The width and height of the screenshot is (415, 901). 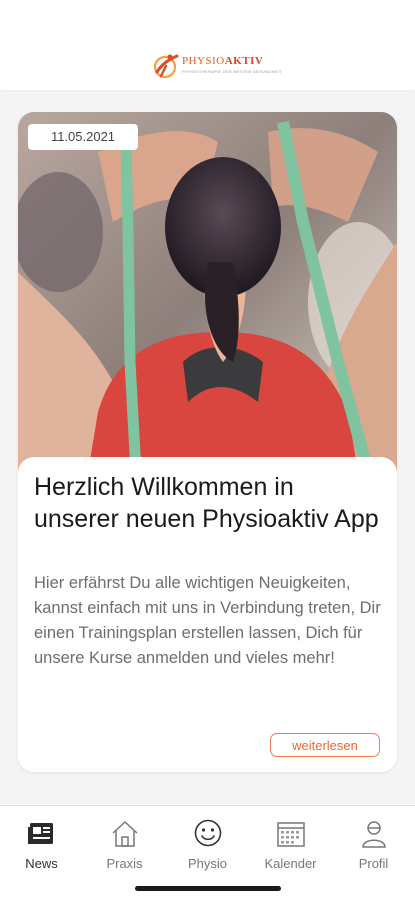 I want to click on tab-praxis-label: Praxis, so click(x=124, y=863).